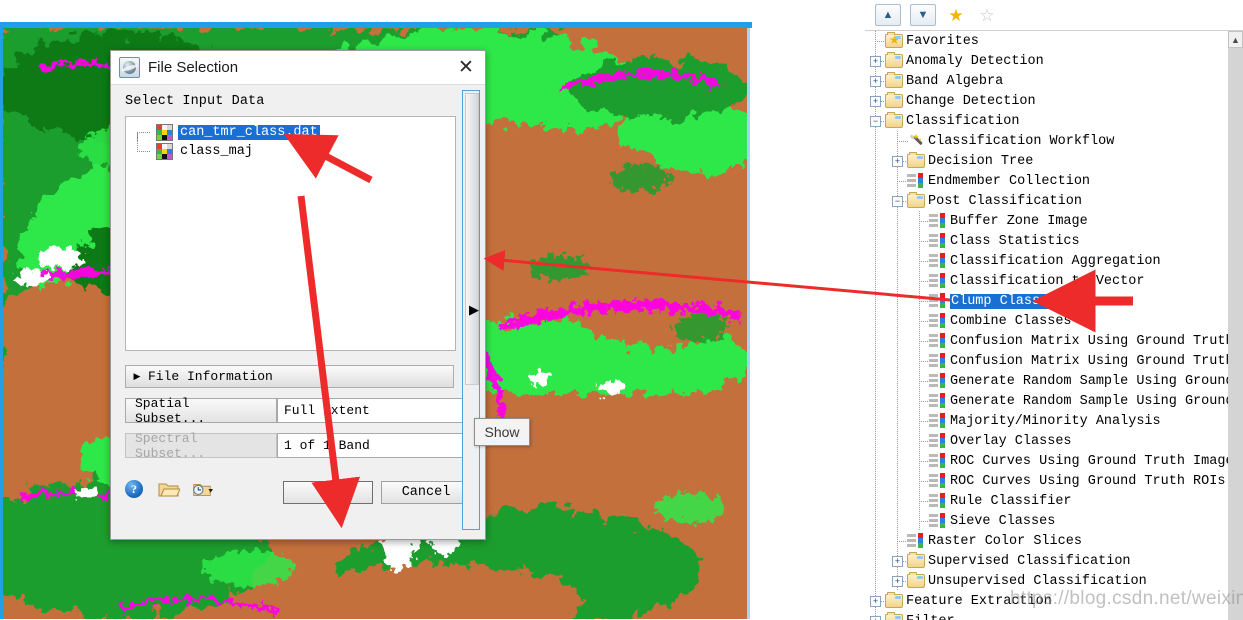  Describe the element at coordinates (1046, 101) in the screenshot. I see `tree-item-change-detection: + Change Detection` at that location.